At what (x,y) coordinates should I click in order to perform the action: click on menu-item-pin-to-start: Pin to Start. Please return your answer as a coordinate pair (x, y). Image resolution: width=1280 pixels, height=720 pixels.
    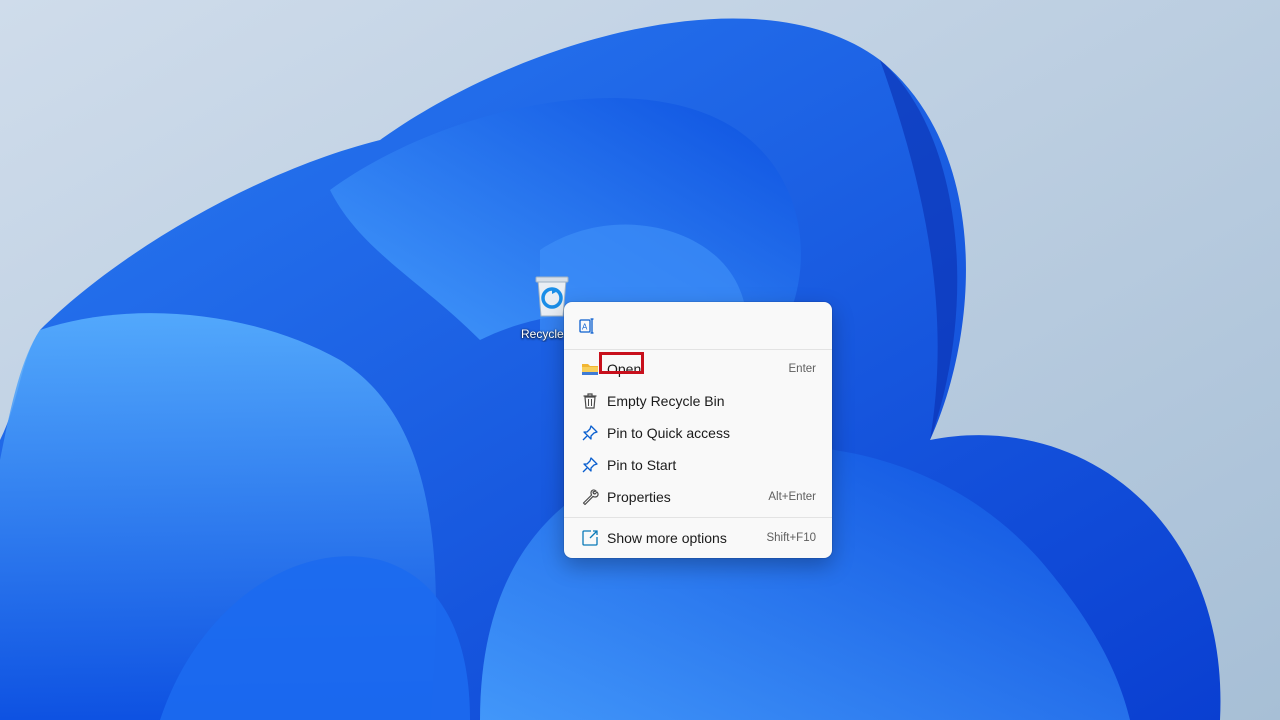
    Looking at the image, I should click on (698, 465).